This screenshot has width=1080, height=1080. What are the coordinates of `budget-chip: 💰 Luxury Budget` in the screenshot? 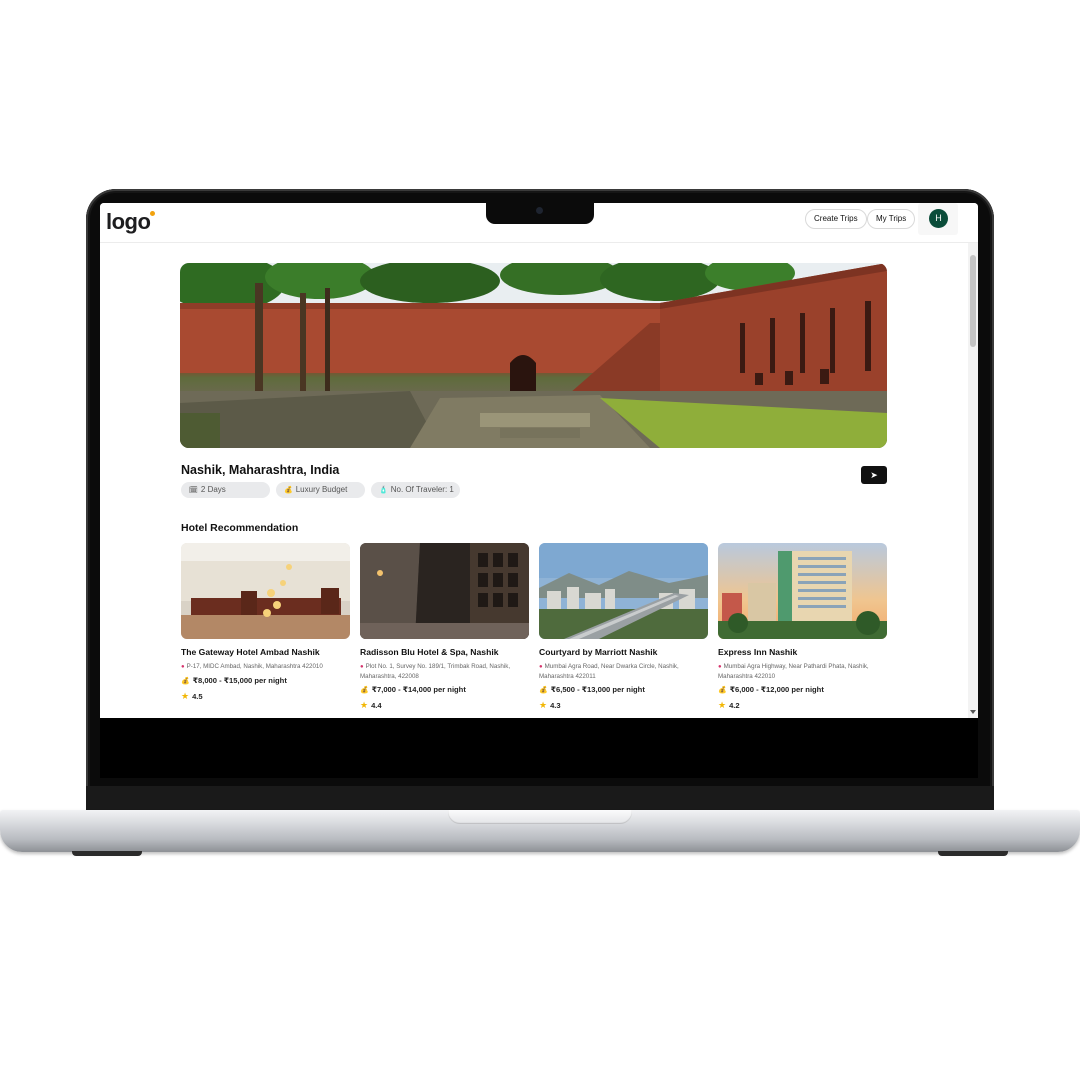 It's located at (320, 490).